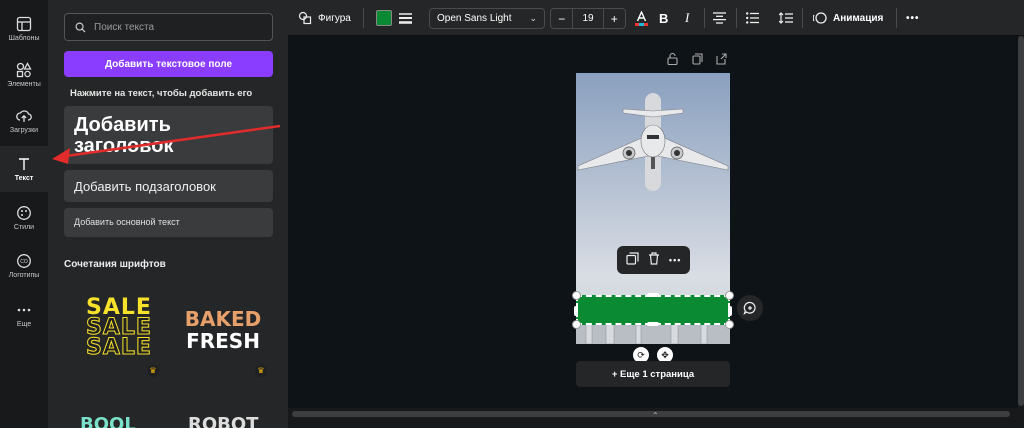  I want to click on nav-item-uploads: Загрузки, so click(24, 121).